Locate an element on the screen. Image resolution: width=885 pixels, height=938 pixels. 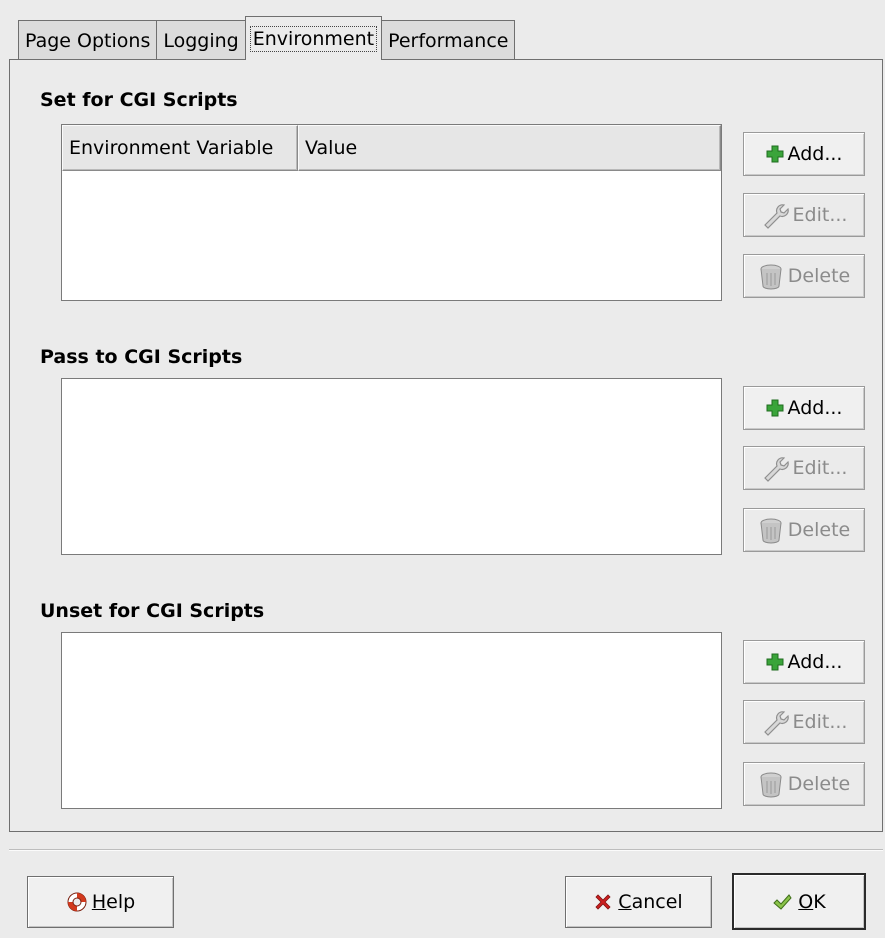
tab-label: Logging is located at coordinates (201, 40).